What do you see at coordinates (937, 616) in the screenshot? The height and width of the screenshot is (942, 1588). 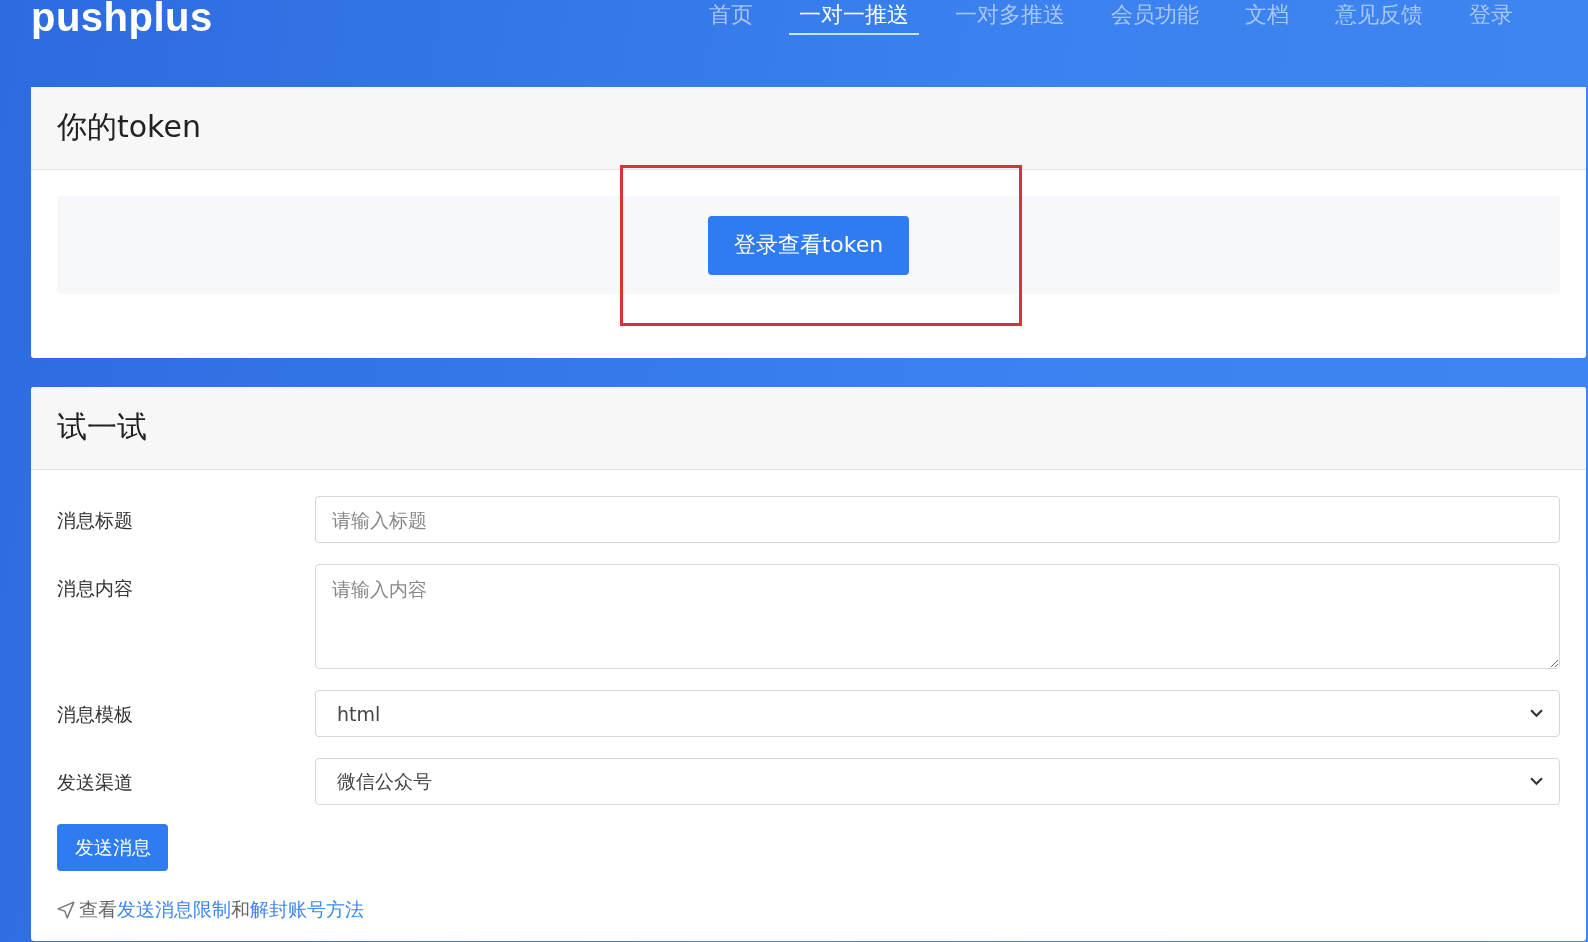 I see `text-area: 请输入内容` at bounding box center [937, 616].